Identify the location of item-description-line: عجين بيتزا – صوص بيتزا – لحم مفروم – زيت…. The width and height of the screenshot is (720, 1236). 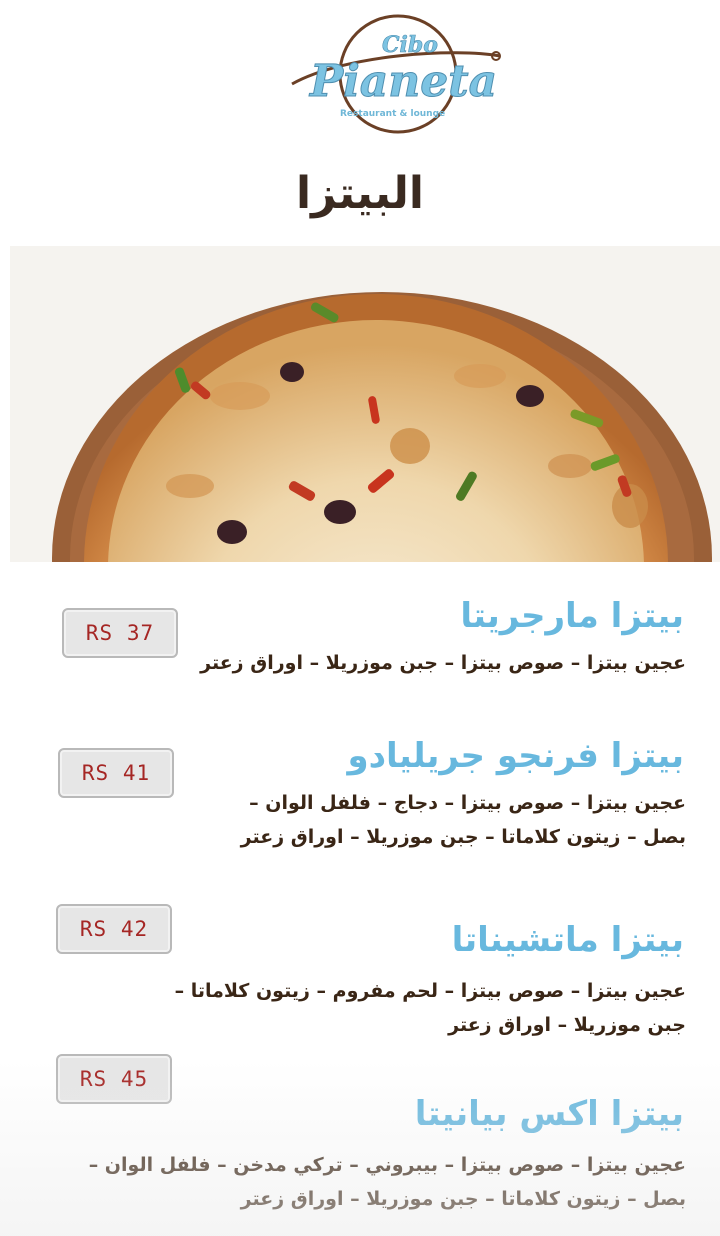
(430, 991).